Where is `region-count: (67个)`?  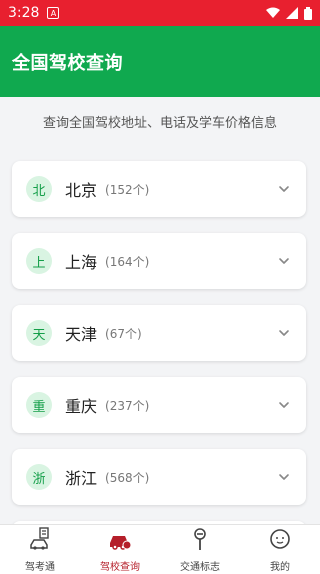
region-count: (67个) is located at coordinates (123, 333).